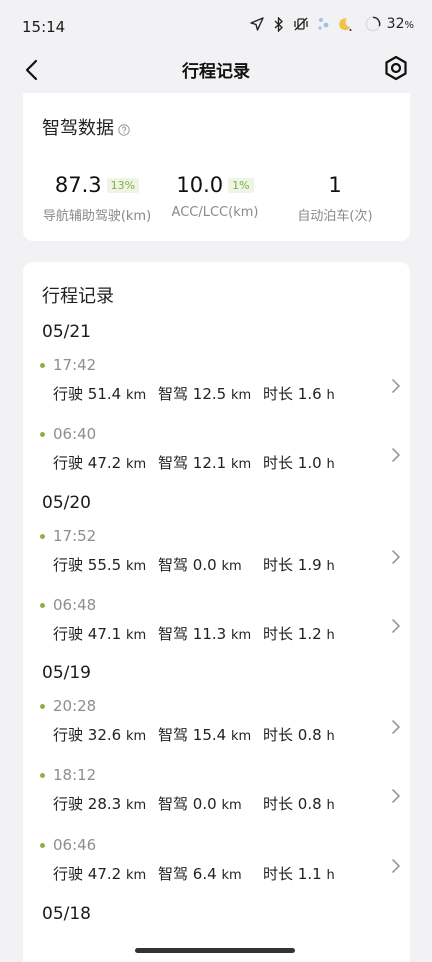  I want to click on trip-list-title: 行程记录, so click(78, 296).